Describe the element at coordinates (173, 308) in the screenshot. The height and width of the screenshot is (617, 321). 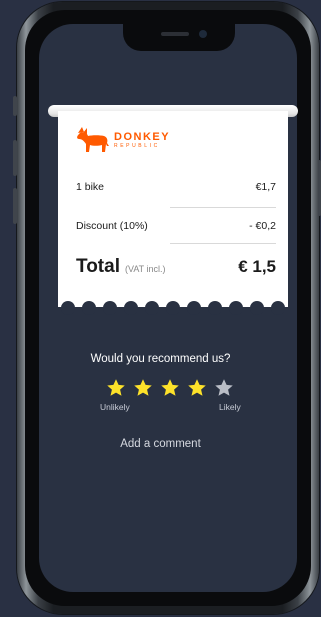
I see `receipt-torn-edge` at that location.